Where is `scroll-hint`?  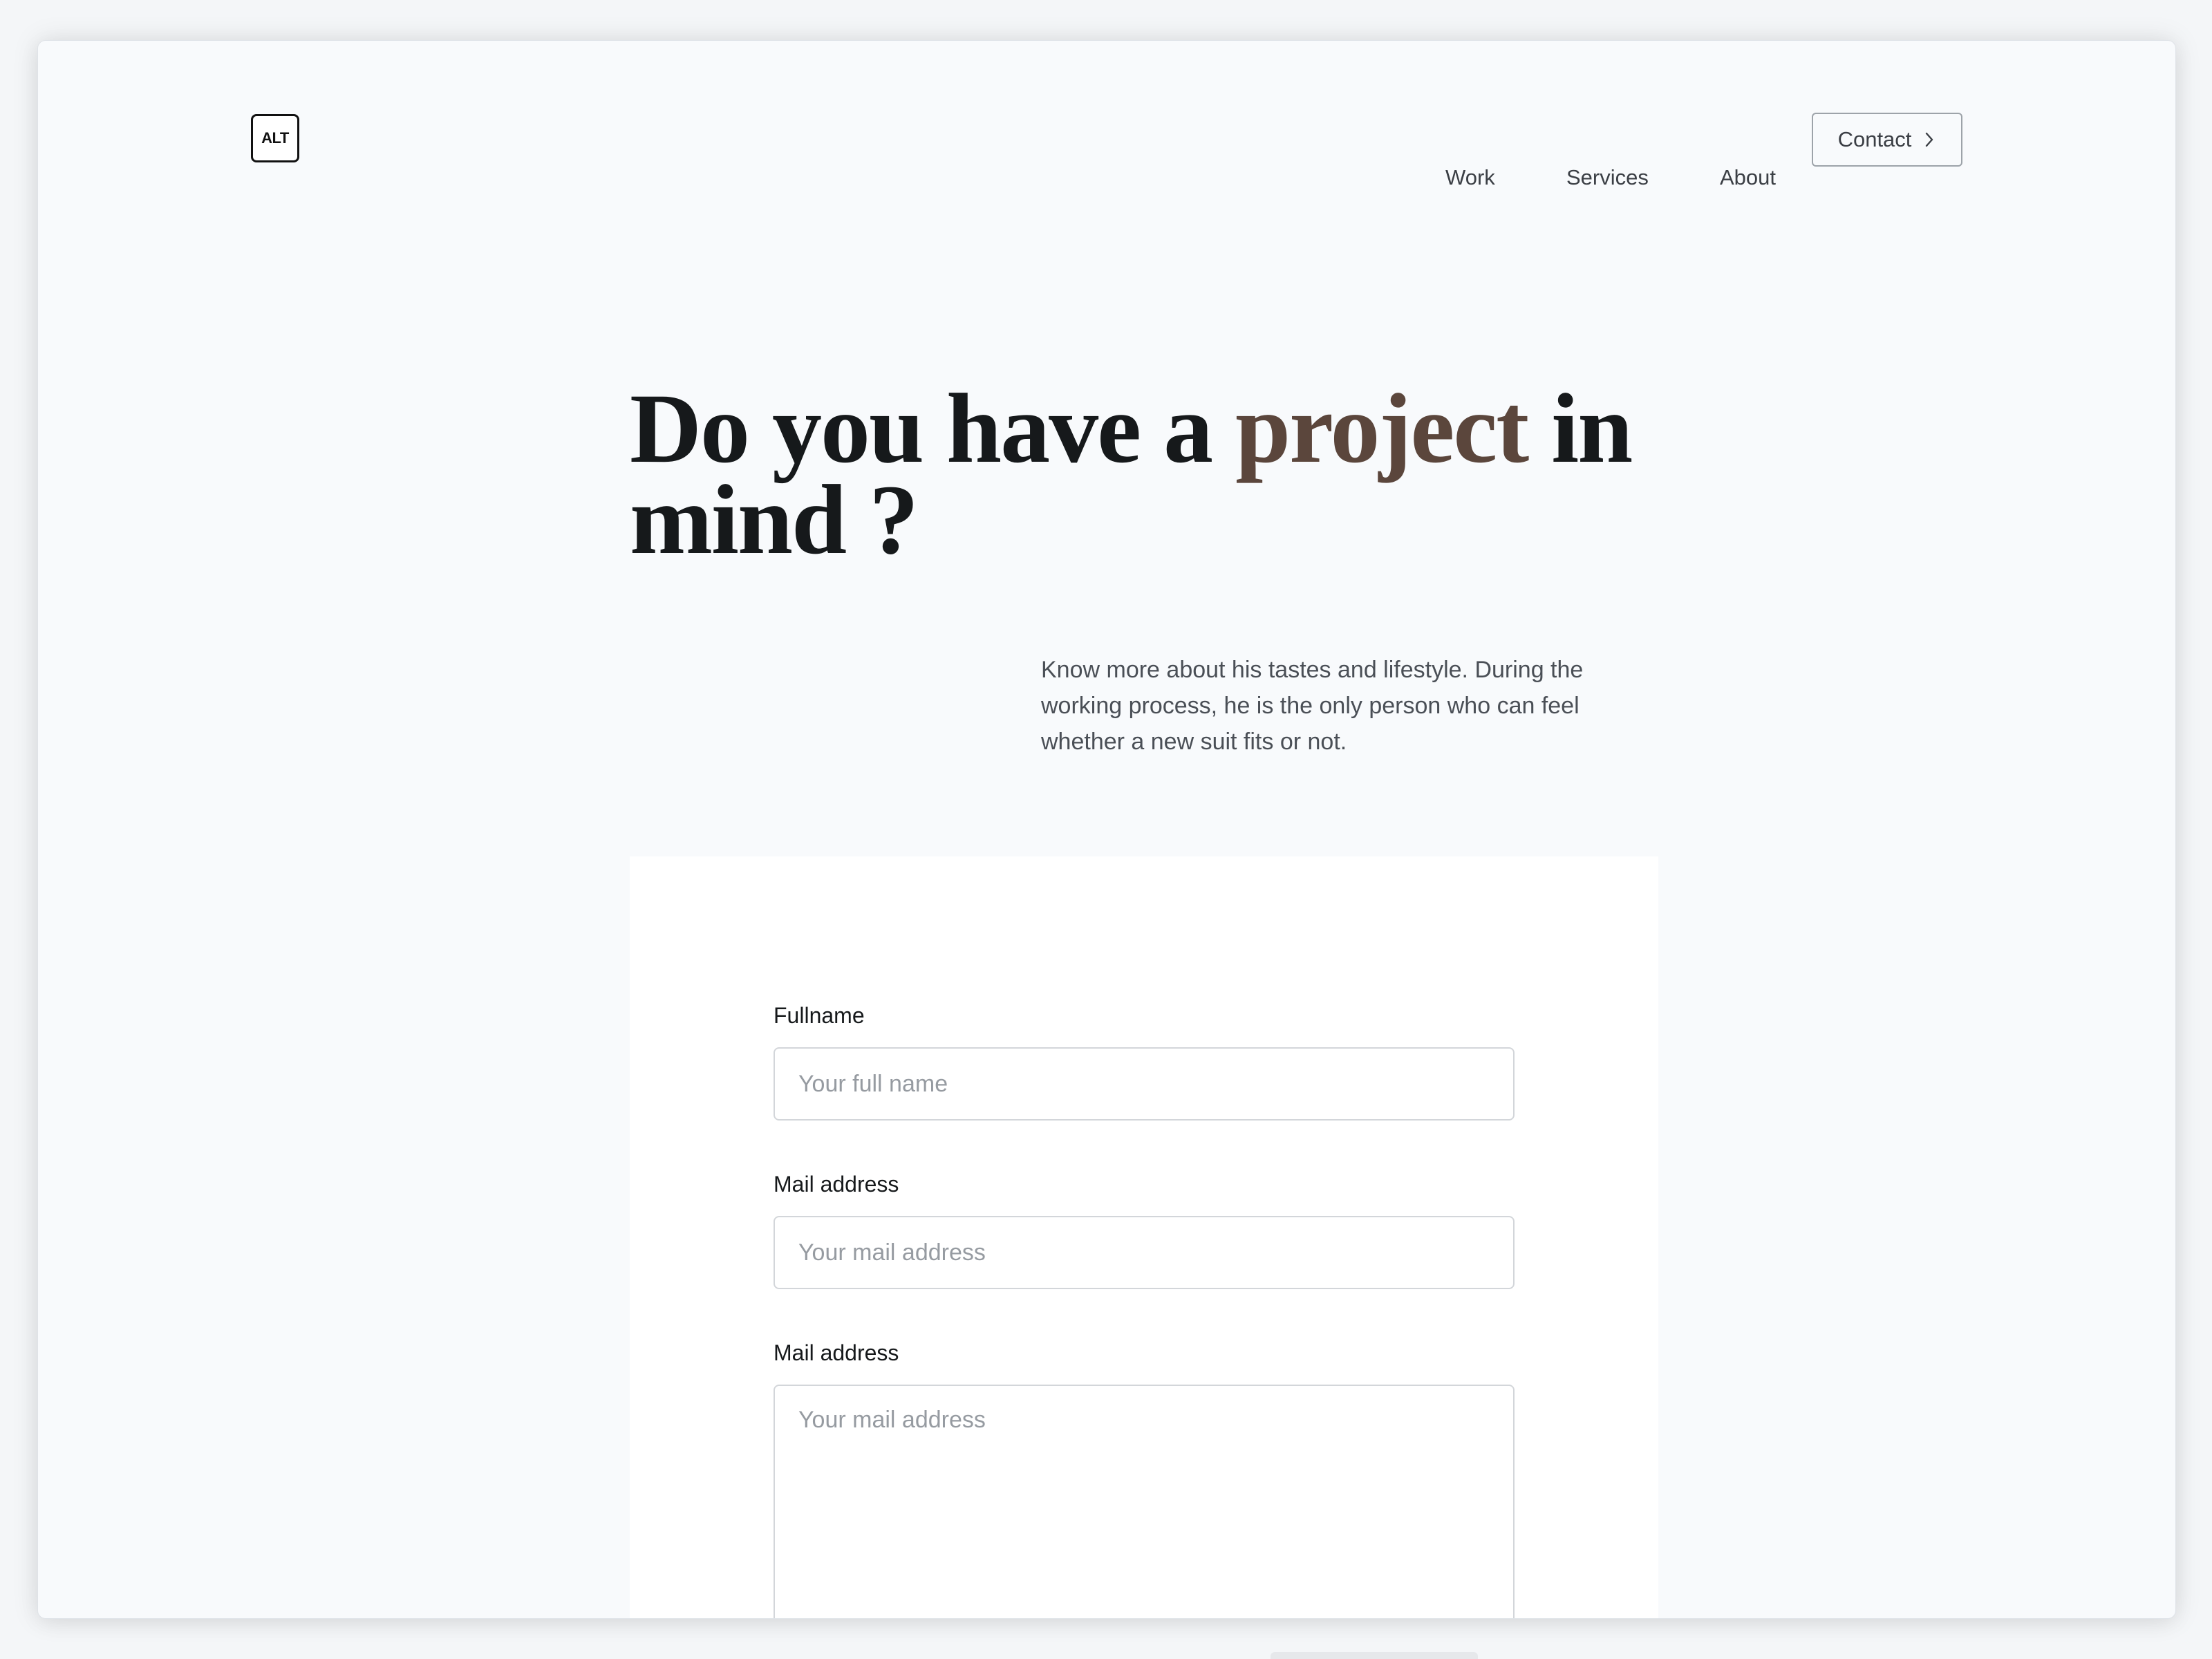
scroll-hint is located at coordinates (1374, 1656).